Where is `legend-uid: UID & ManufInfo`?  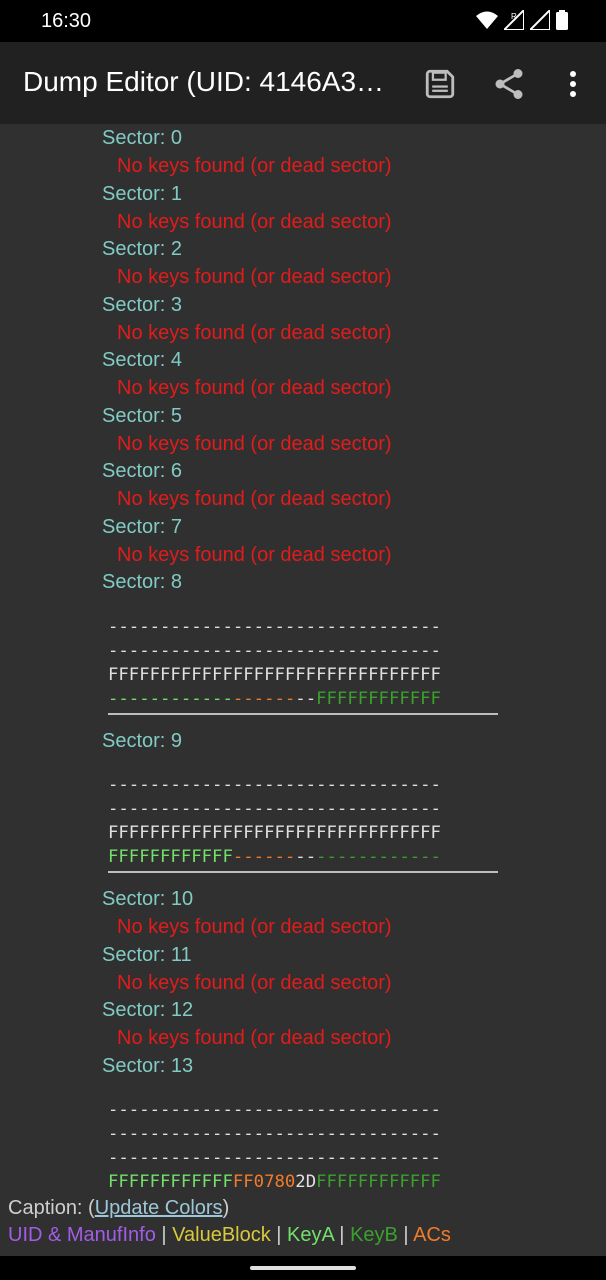
legend-uid: UID & ManufInfo is located at coordinates (82, 1235).